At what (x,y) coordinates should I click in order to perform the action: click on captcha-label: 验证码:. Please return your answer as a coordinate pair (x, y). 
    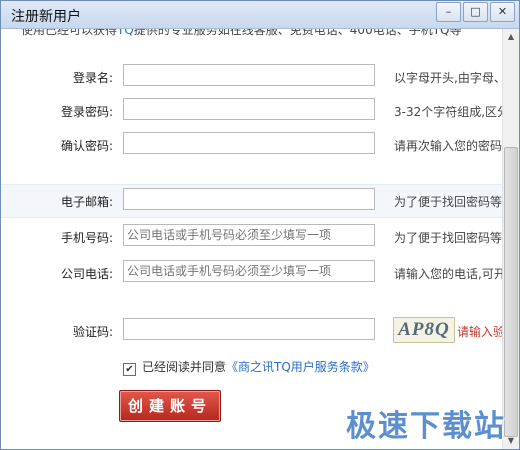
    Looking at the image, I should click on (92, 332).